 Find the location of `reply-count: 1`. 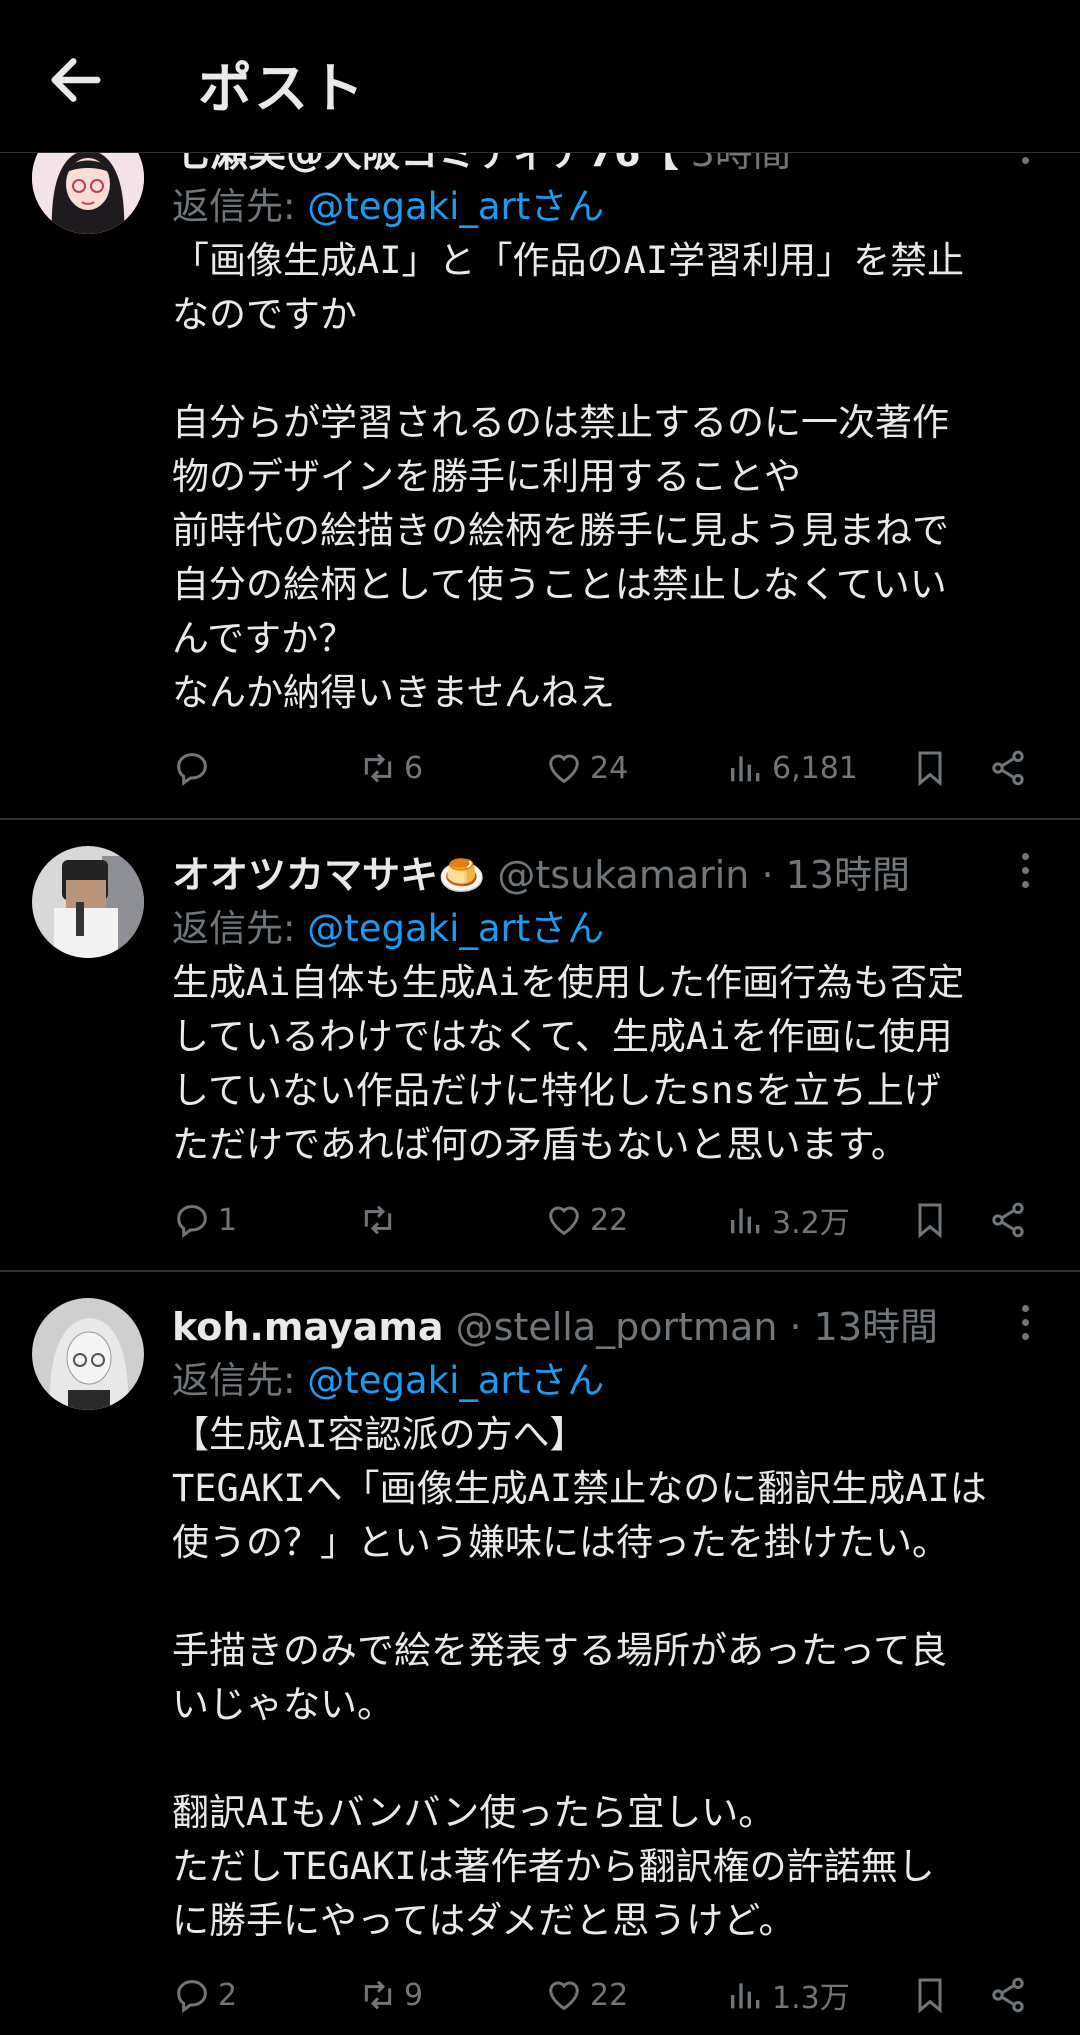

reply-count: 1 is located at coordinates (228, 1220).